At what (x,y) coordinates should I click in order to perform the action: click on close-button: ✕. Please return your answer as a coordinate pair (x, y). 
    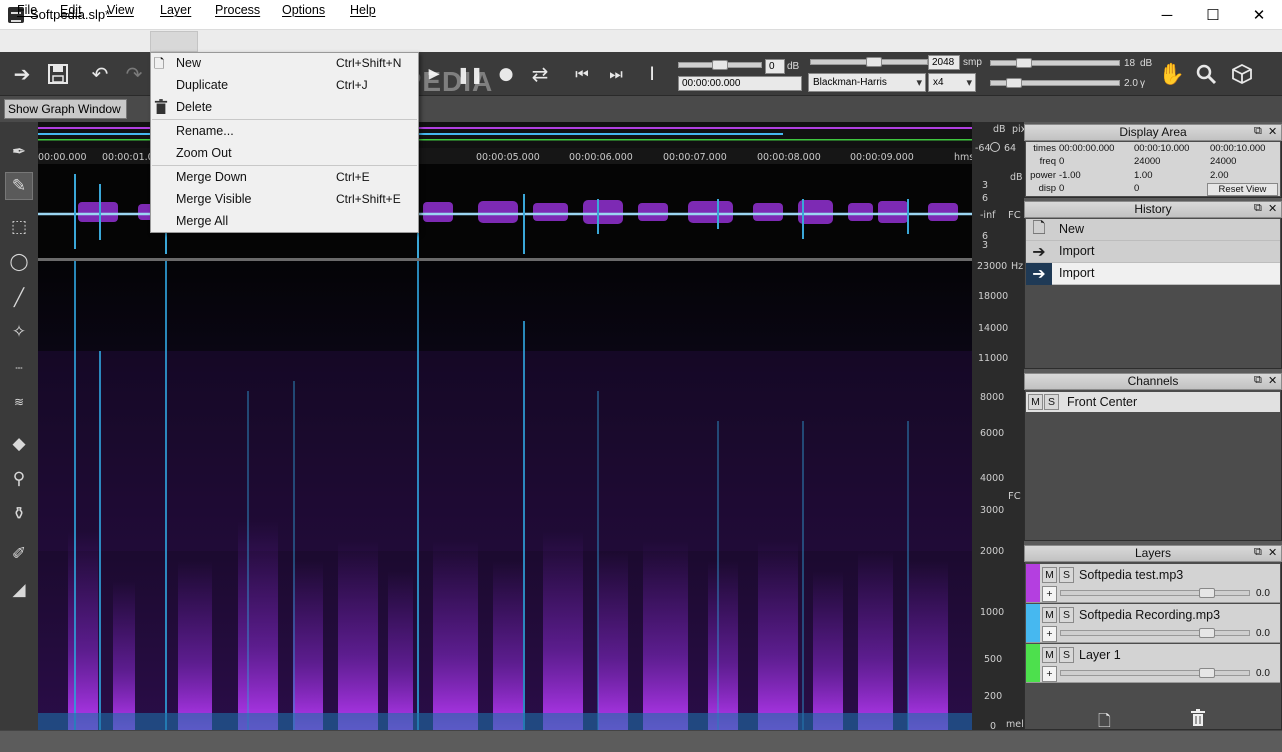
    Looking at the image, I should click on (1259, 15).